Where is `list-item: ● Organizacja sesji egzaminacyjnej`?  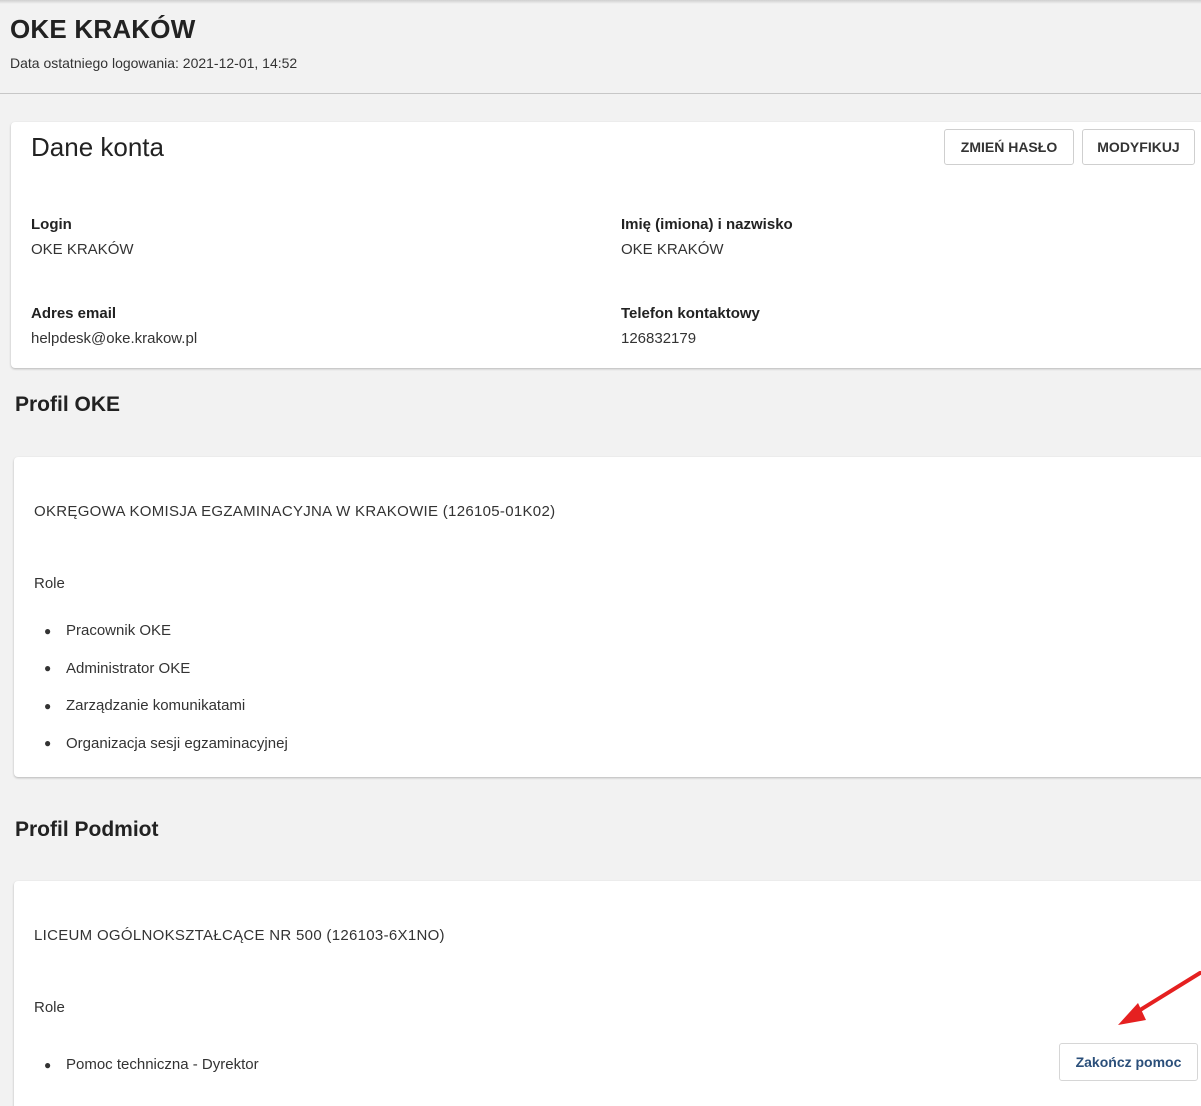
list-item: ● Organizacja sesji egzaminacyjnej is located at coordinates (161, 744).